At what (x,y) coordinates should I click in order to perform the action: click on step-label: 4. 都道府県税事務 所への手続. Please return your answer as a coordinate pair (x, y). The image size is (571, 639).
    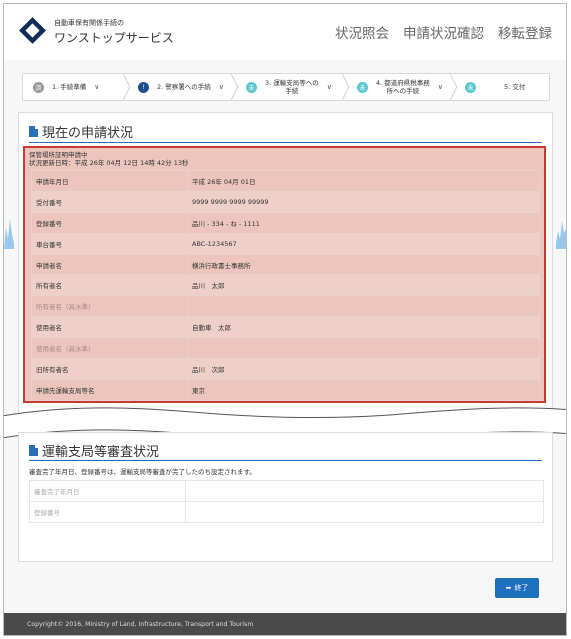
    Looking at the image, I should click on (403, 87).